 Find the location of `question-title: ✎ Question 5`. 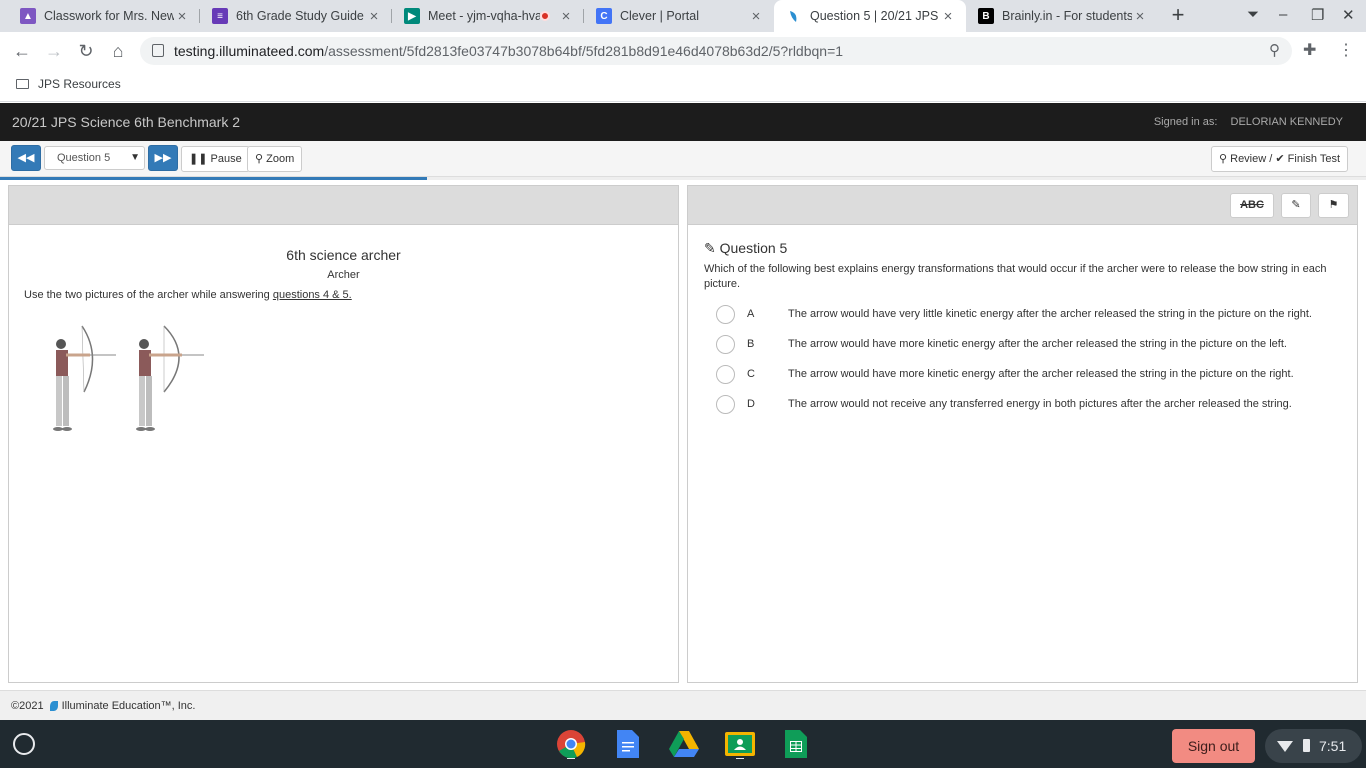

question-title: ✎ Question 5 is located at coordinates (746, 248).